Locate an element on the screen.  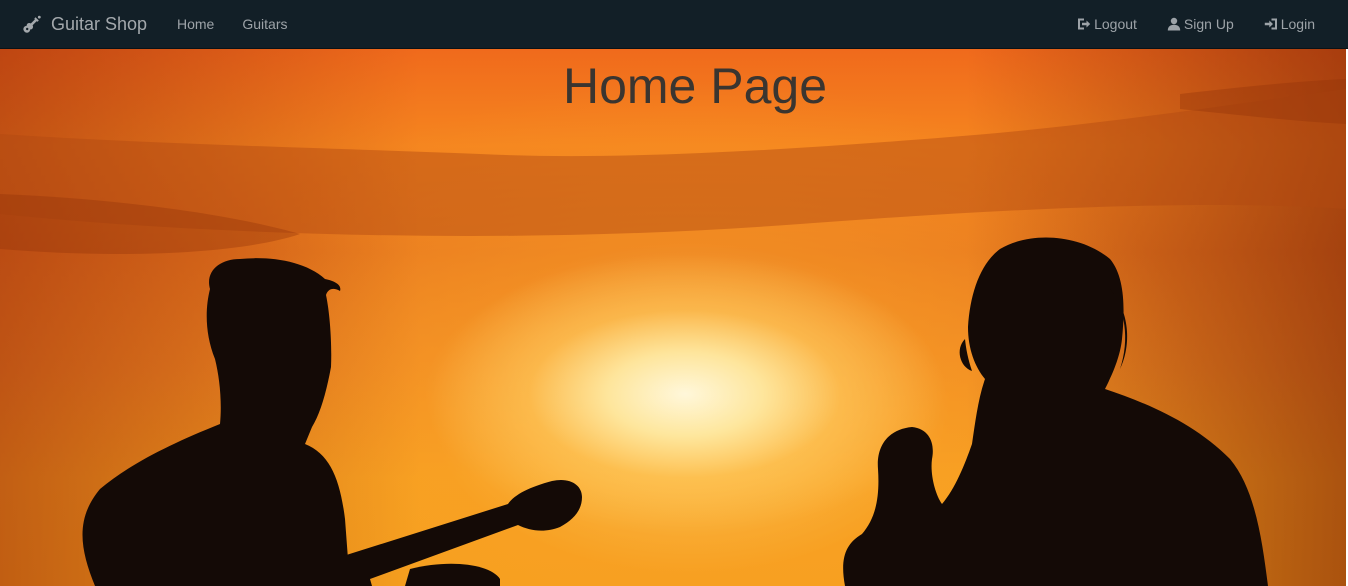
left-guitarist is located at coordinates (216, 422).